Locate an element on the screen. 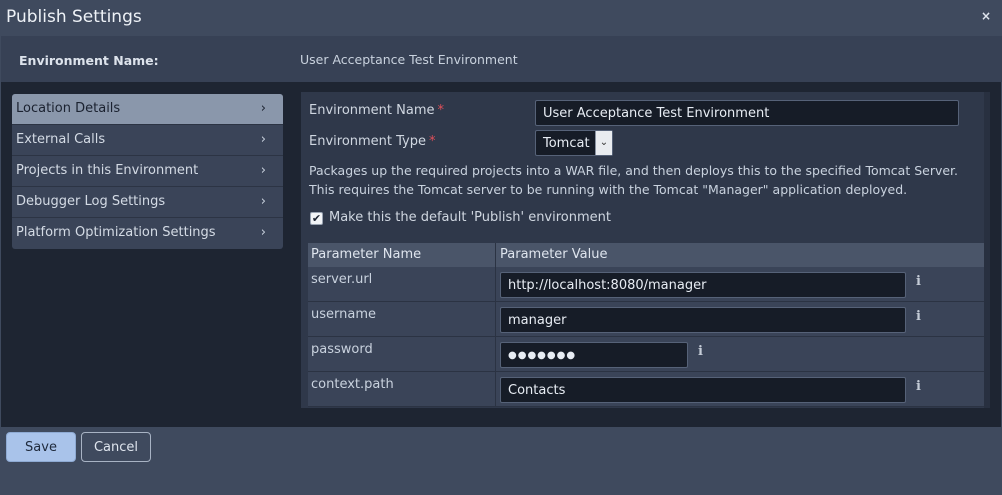 This screenshot has height=495, width=1002. sidebar-item-debugger-log: Debugger Log Settings › is located at coordinates (147, 202).